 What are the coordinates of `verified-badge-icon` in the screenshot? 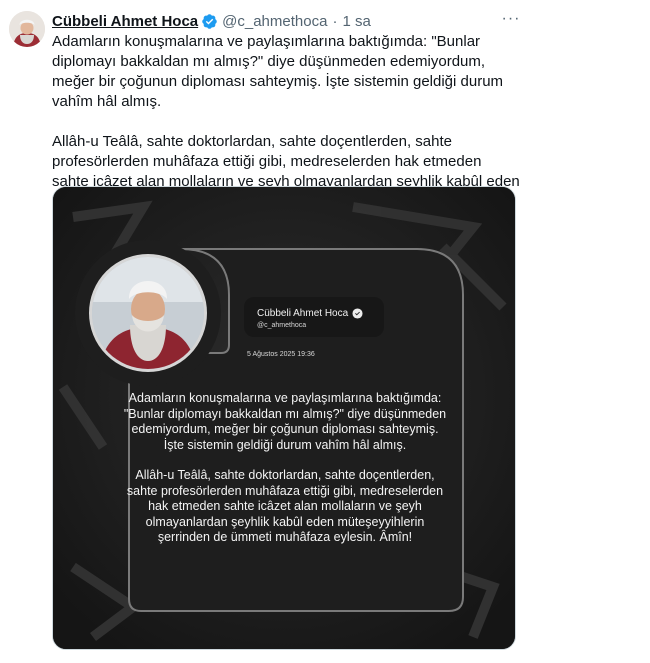 It's located at (209, 21).